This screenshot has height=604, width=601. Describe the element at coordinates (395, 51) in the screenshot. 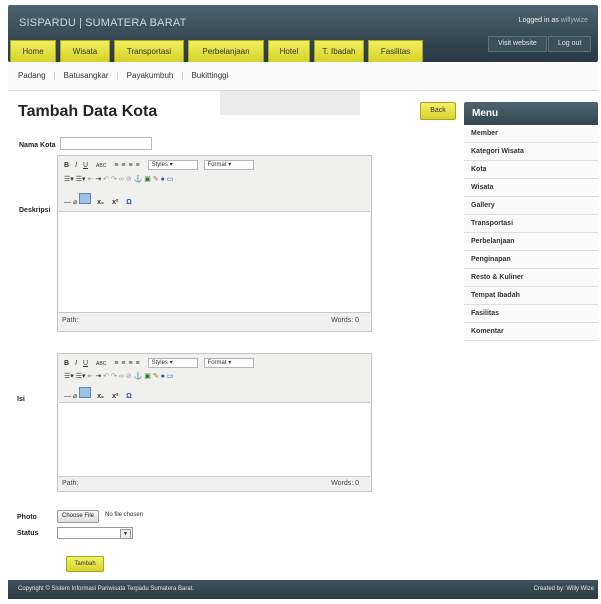

I see `tab-fasilitas: Fasilitas` at that location.